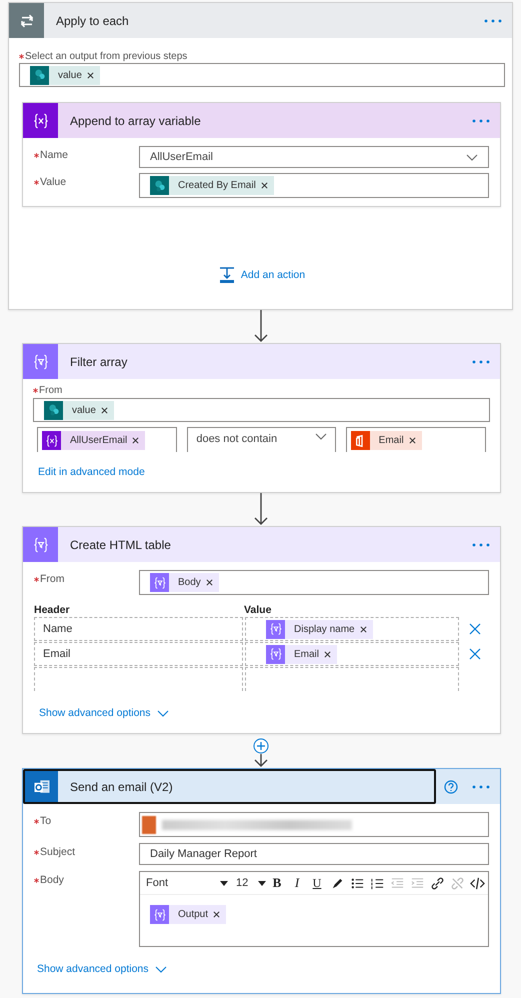  What do you see at coordinates (417, 883) in the screenshot?
I see `indent-icon` at bounding box center [417, 883].